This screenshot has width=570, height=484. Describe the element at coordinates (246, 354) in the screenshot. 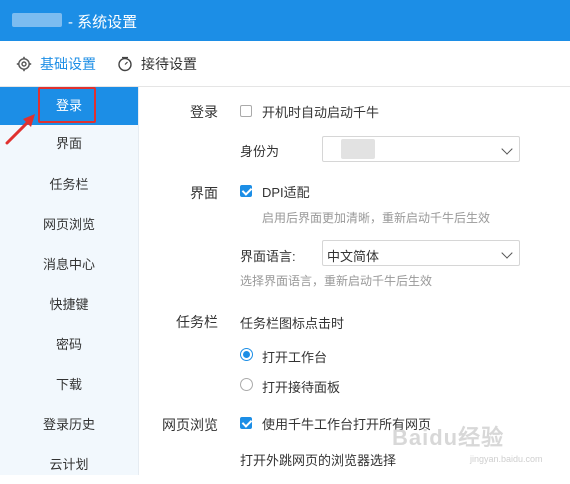

I see `open-workbench-radio` at that location.